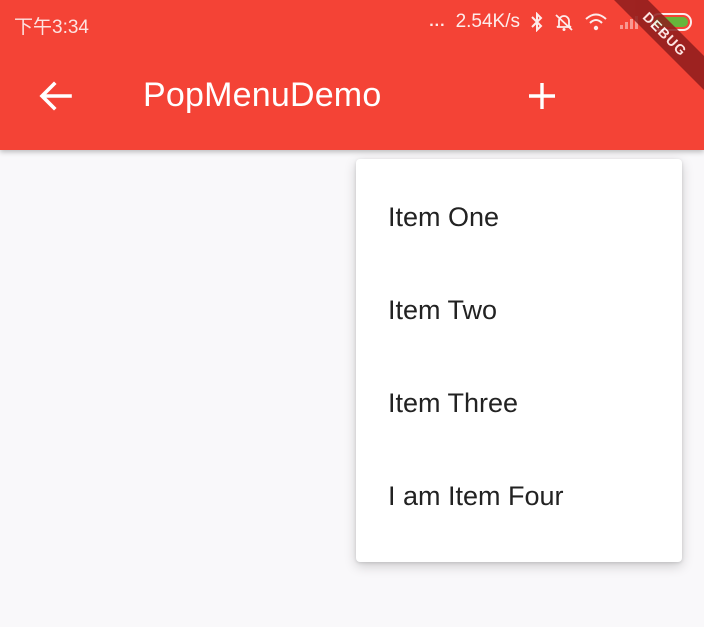 This screenshot has width=704, height=627. Describe the element at coordinates (596, 22) in the screenshot. I see `wifi-icon` at that location.